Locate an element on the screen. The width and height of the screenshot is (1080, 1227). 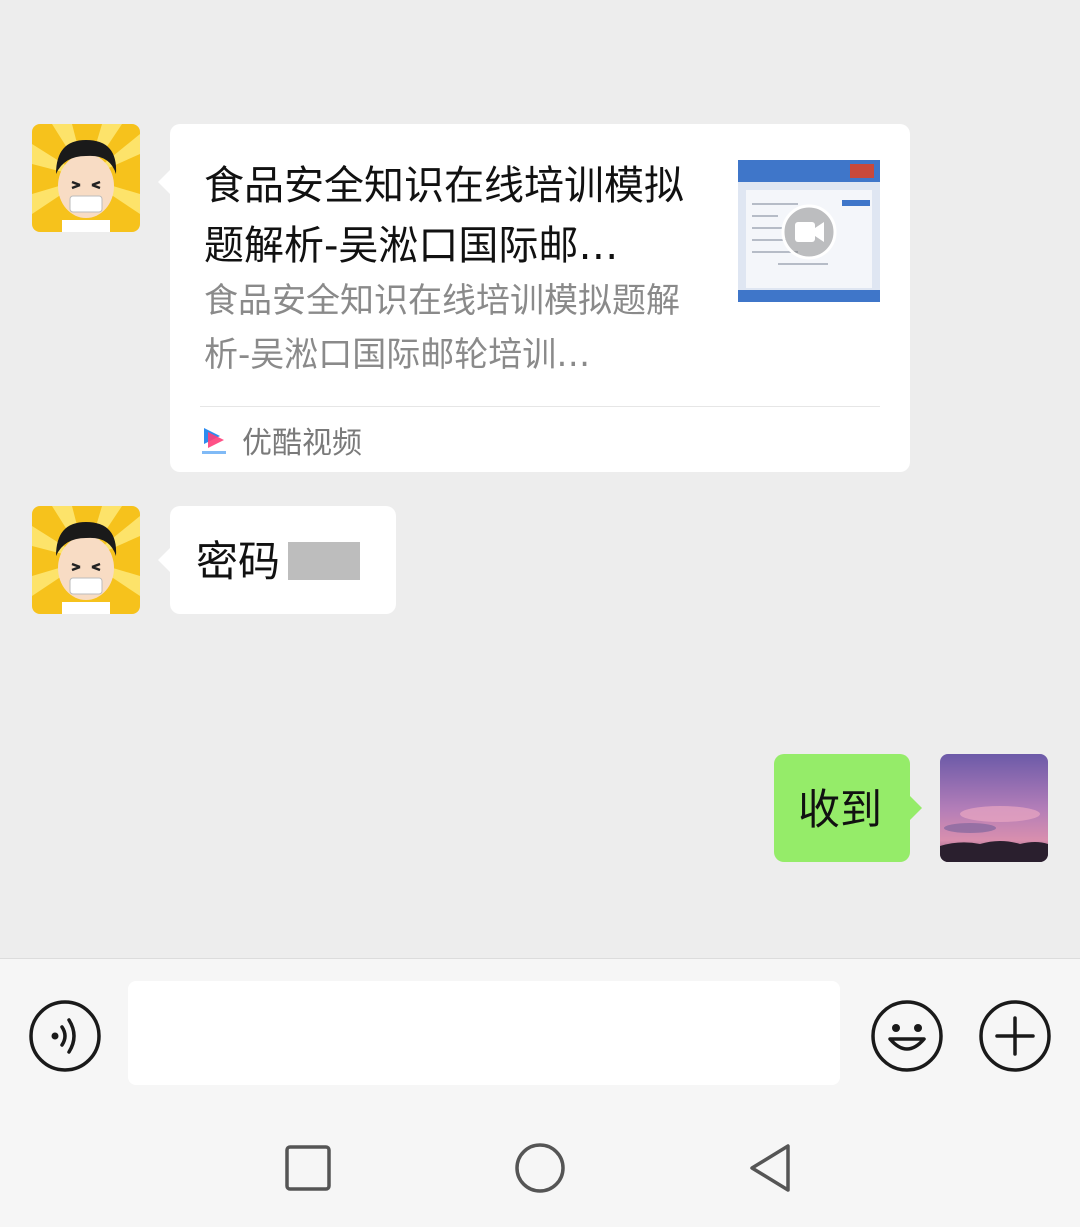
password-message-bubble: 密码 is located at coordinates (277, 560).